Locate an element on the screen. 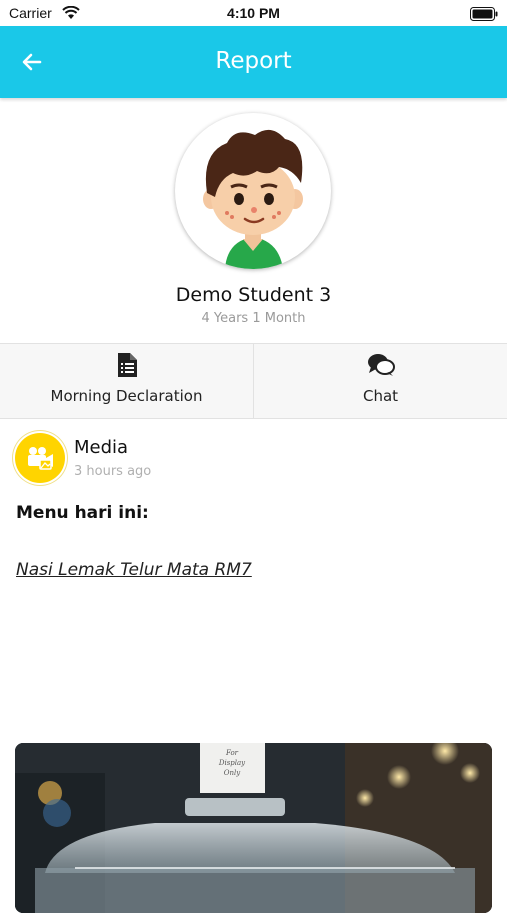 This screenshot has height=913, width=507. app-header: Report is located at coordinates (253, 62).